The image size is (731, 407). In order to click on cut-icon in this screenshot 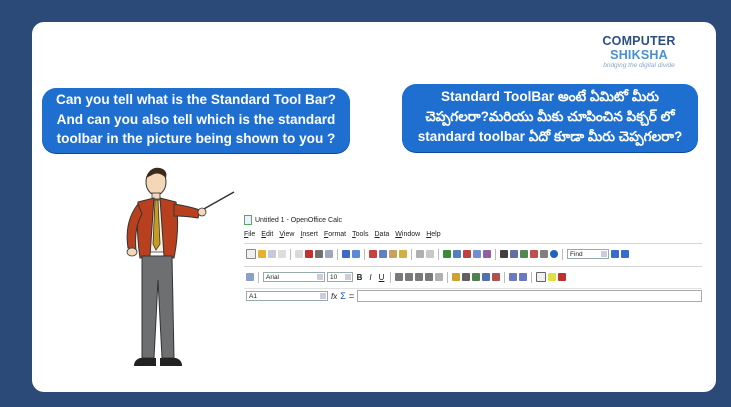, I will do `click(373, 254)`.